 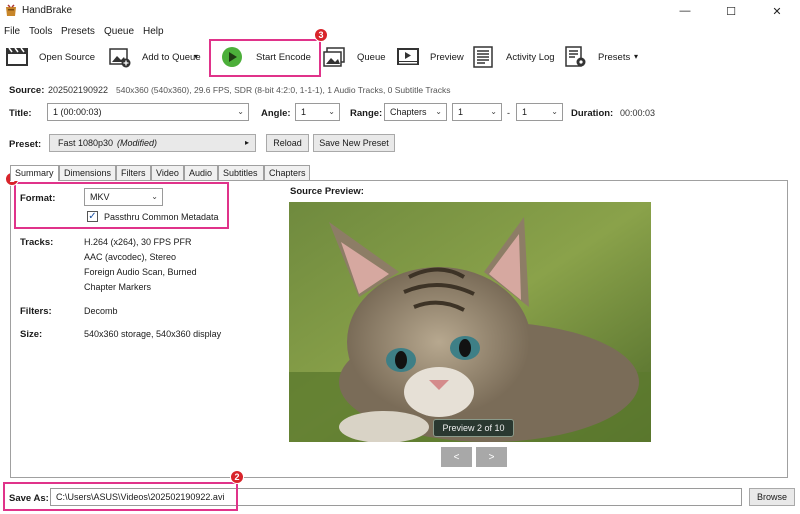 I want to click on close-button: ✕, so click(x=777, y=11).